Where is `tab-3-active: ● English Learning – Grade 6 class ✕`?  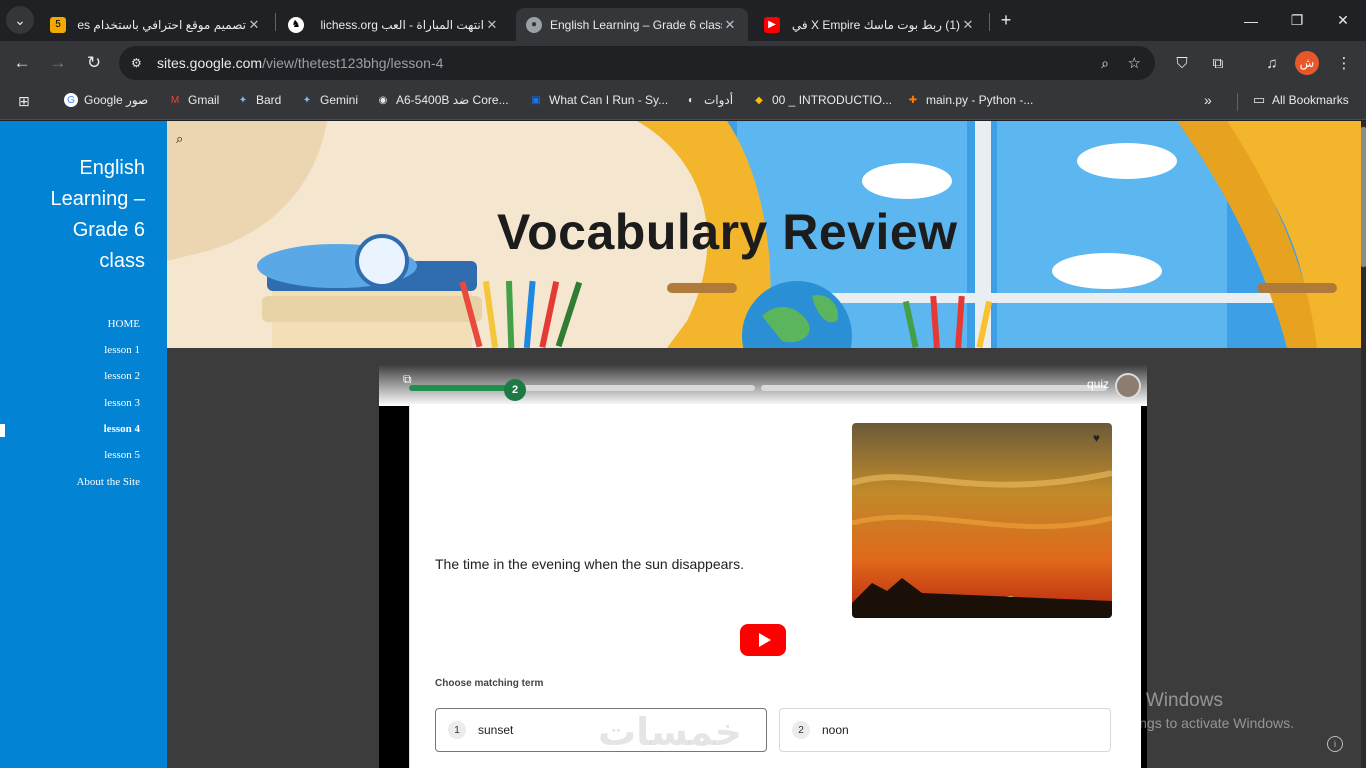 tab-3-active: ● English Learning – Grade 6 class ✕ is located at coordinates (632, 24).